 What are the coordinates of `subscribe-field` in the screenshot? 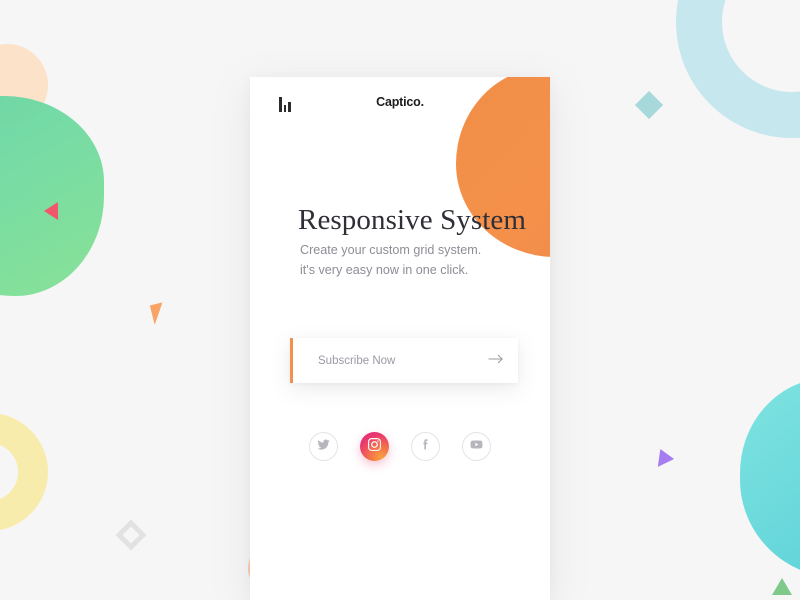 It's located at (404, 360).